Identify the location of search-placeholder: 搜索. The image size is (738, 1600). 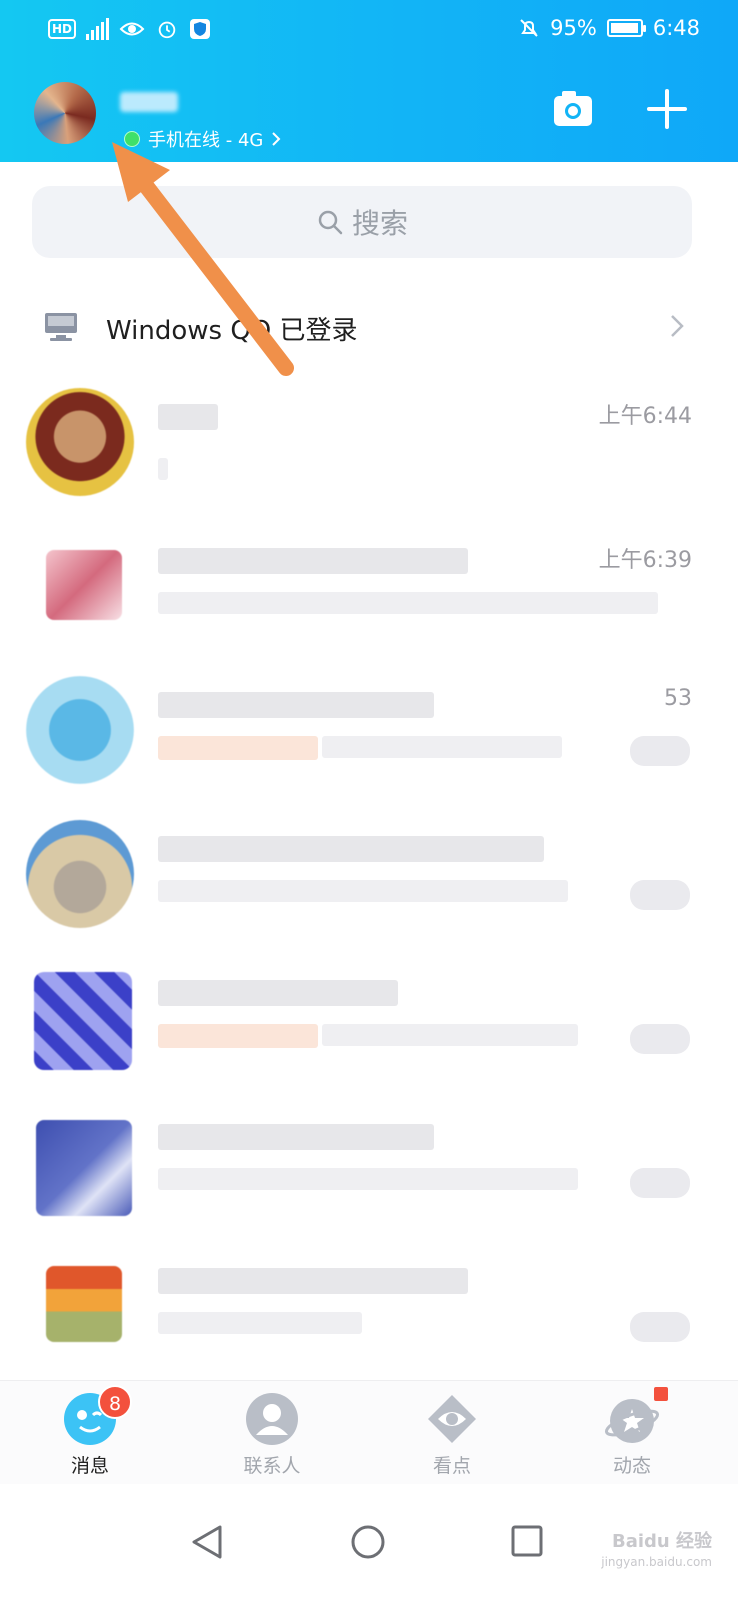
(379, 223).